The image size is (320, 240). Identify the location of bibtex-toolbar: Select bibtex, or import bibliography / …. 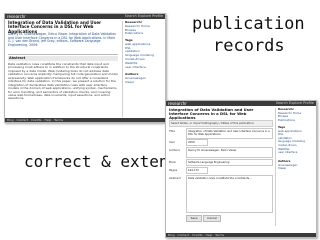
(221, 123).